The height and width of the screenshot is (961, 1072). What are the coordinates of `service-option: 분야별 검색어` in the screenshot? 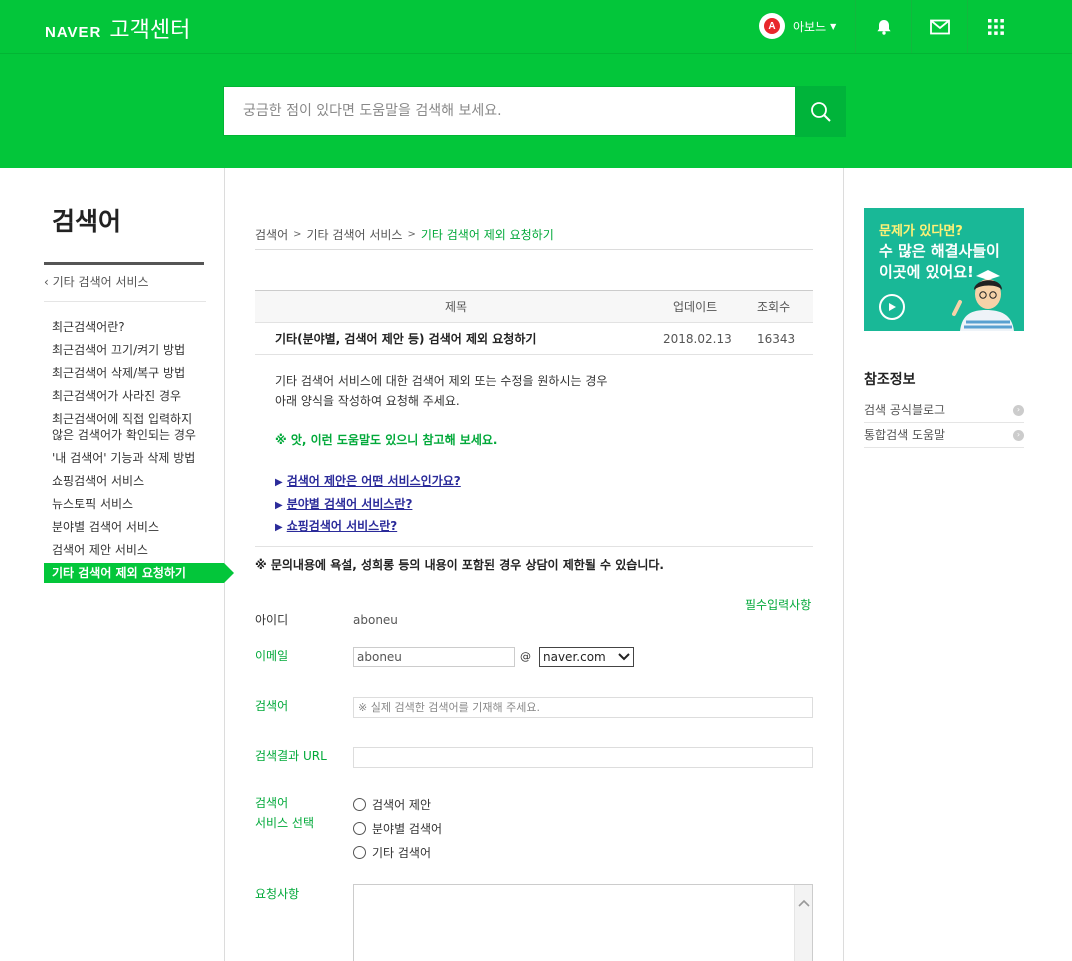 It's located at (397, 828).